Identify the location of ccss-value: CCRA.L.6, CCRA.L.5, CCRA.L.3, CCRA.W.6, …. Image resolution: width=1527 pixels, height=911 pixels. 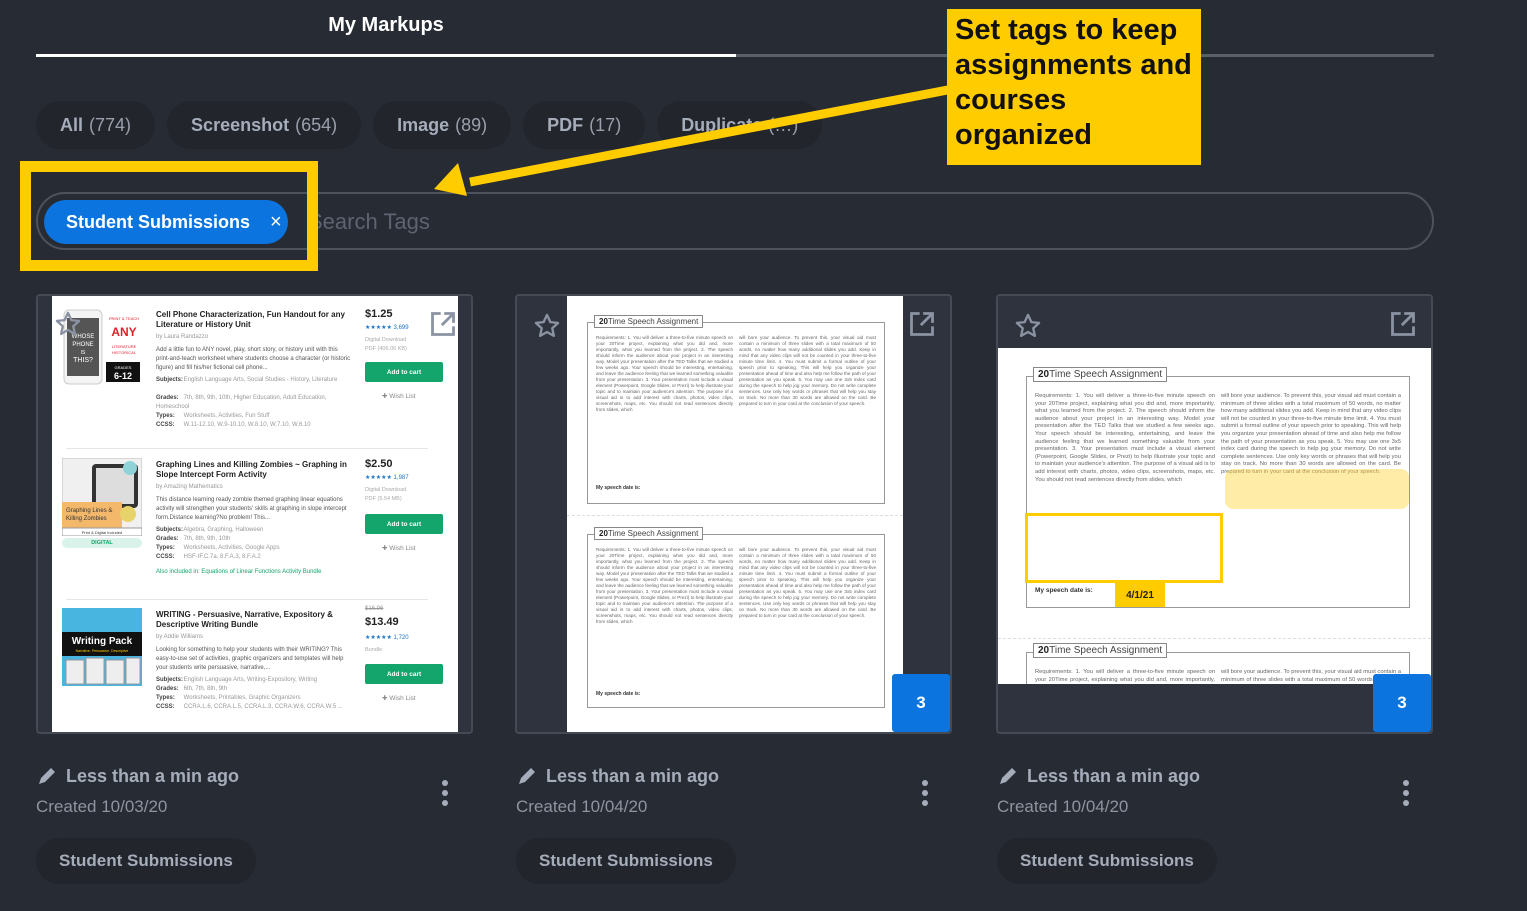
(263, 707).